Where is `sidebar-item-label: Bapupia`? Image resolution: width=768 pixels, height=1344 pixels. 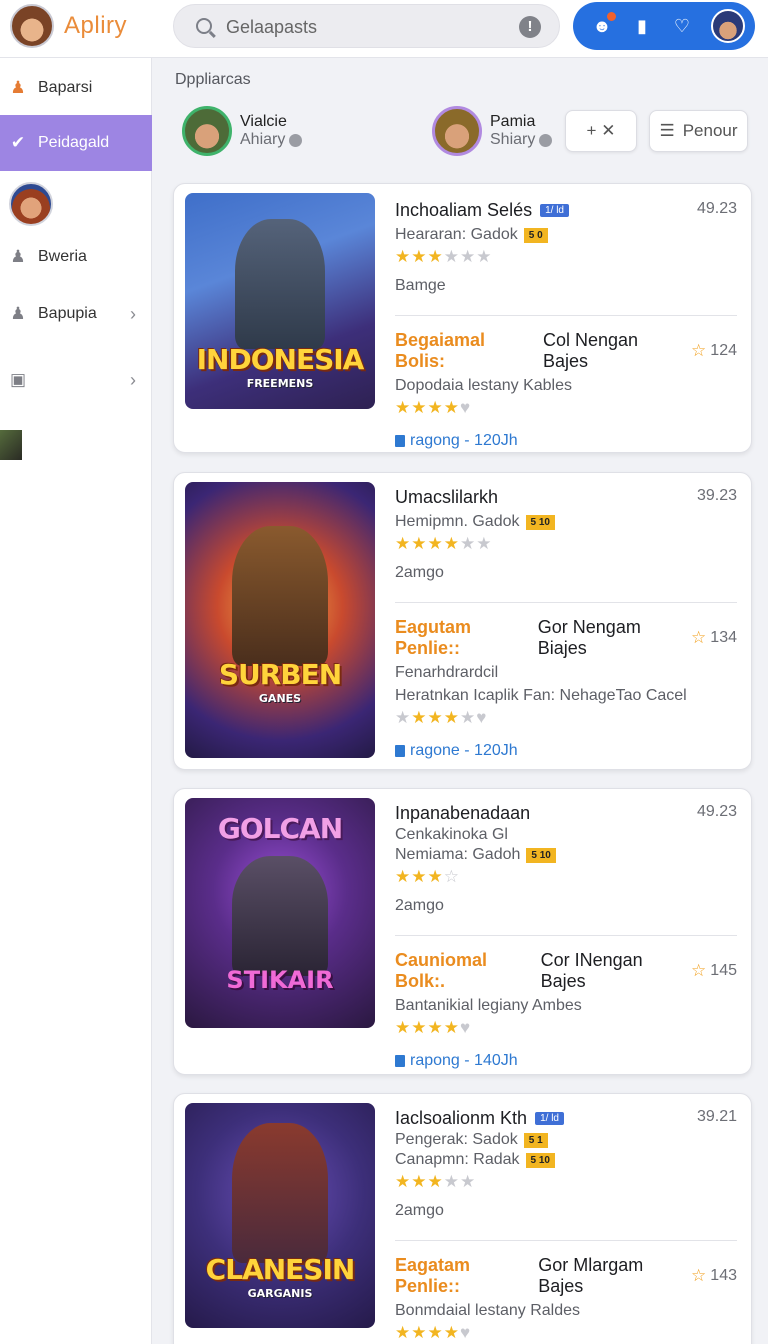 sidebar-item-label: Bapupia is located at coordinates (67, 313).